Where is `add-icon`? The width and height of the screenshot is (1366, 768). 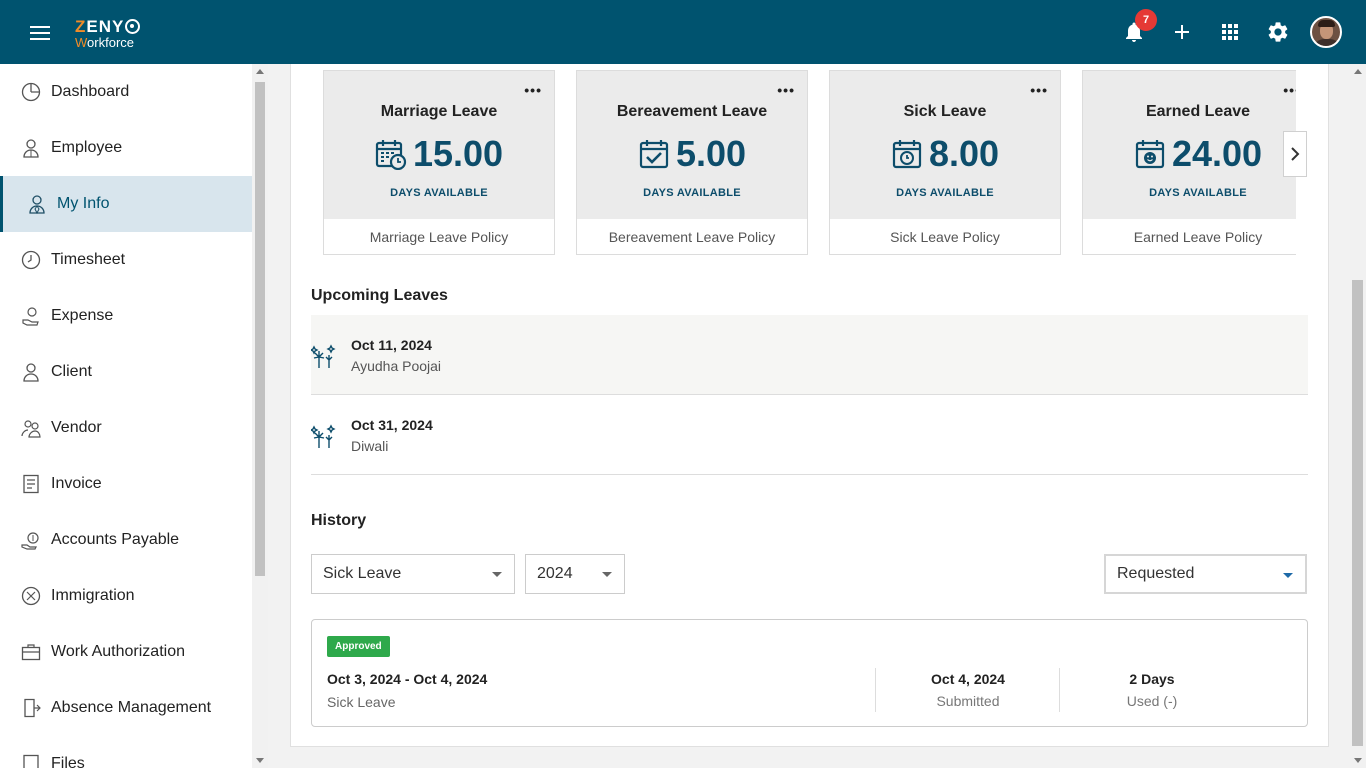 add-icon is located at coordinates (1182, 32).